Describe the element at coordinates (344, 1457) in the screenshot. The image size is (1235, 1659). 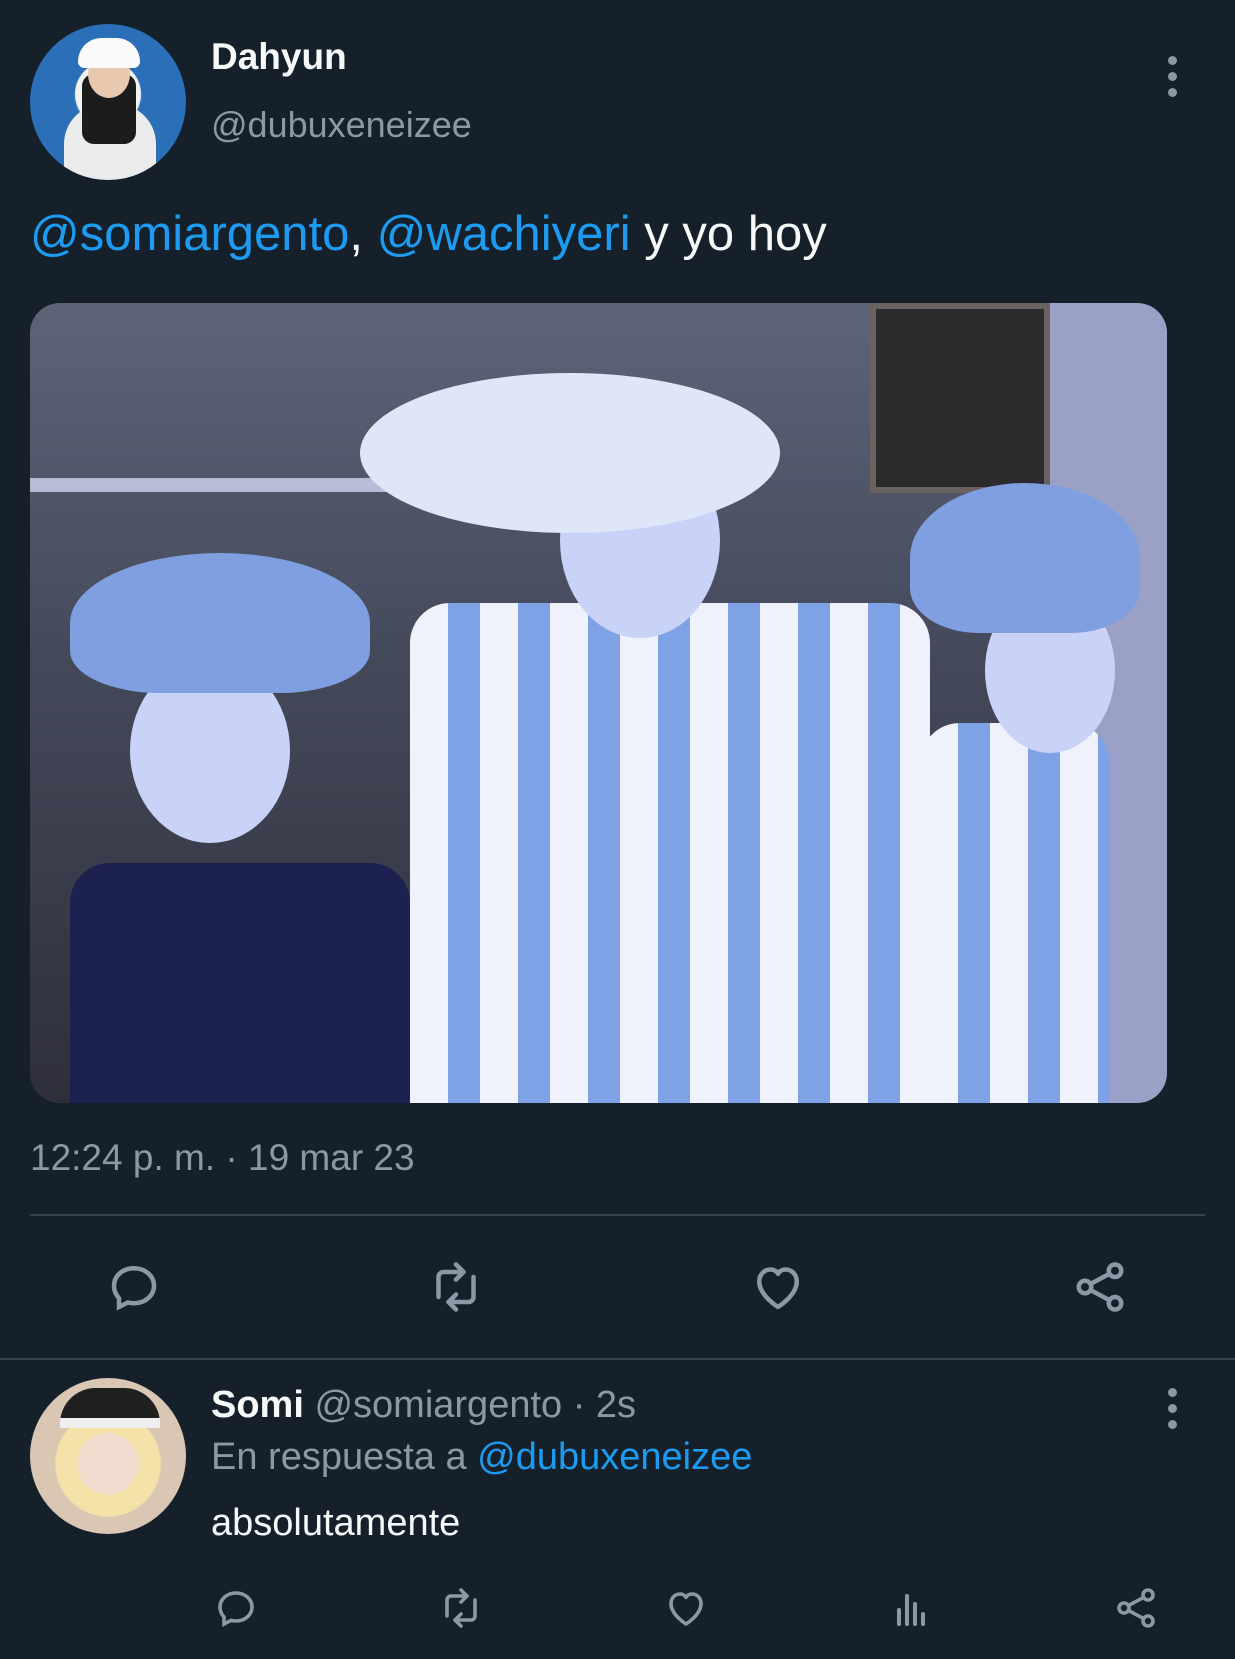
I see `reply-context-label: En respuesta a` at that location.